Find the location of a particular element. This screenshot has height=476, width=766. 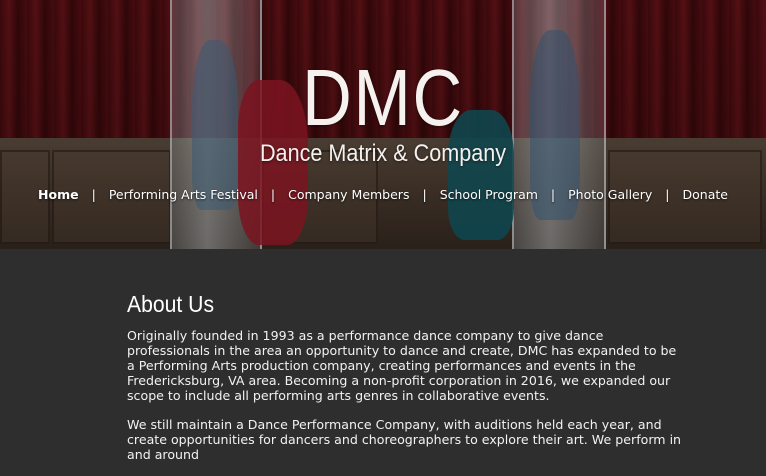

nav-photo-gallery: Photo Gallery is located at coordinates (610, 194).